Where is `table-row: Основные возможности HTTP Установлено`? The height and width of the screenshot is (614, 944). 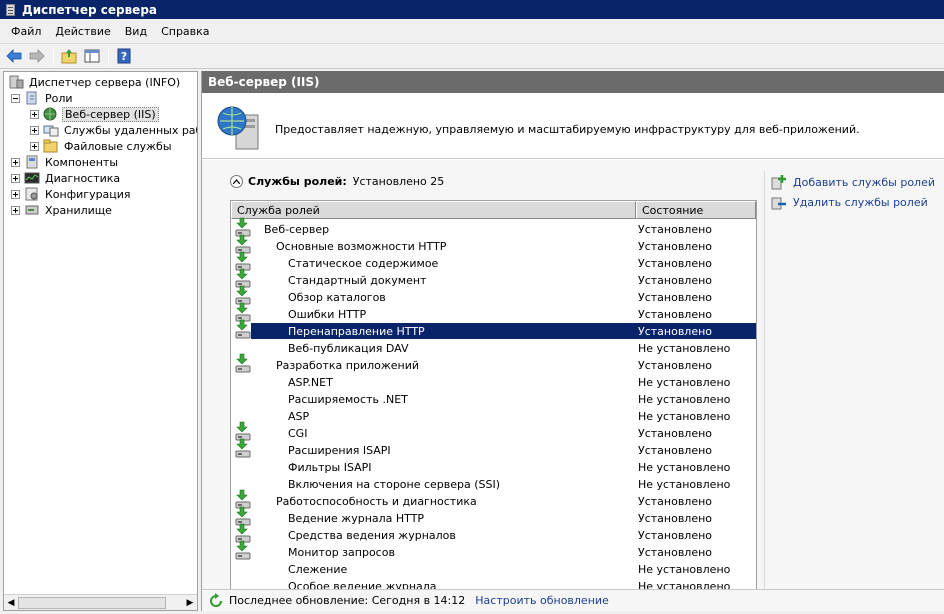
table-row: Основные возможности HTTP Установлено is located at coordinates (493, 244).